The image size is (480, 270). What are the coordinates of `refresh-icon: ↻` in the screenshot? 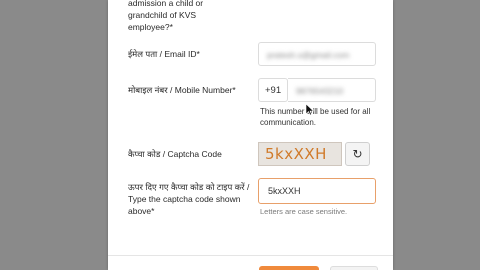 It's located at (357, 154).